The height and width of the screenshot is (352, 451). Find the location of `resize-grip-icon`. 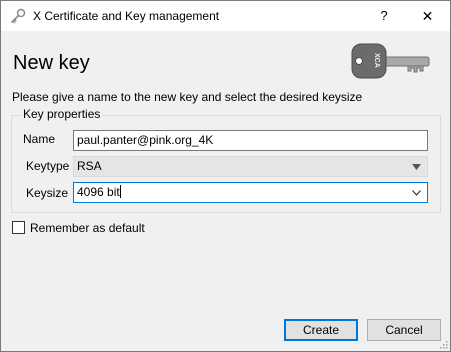

resize-grip-icon is located at coordinates (443, 344).